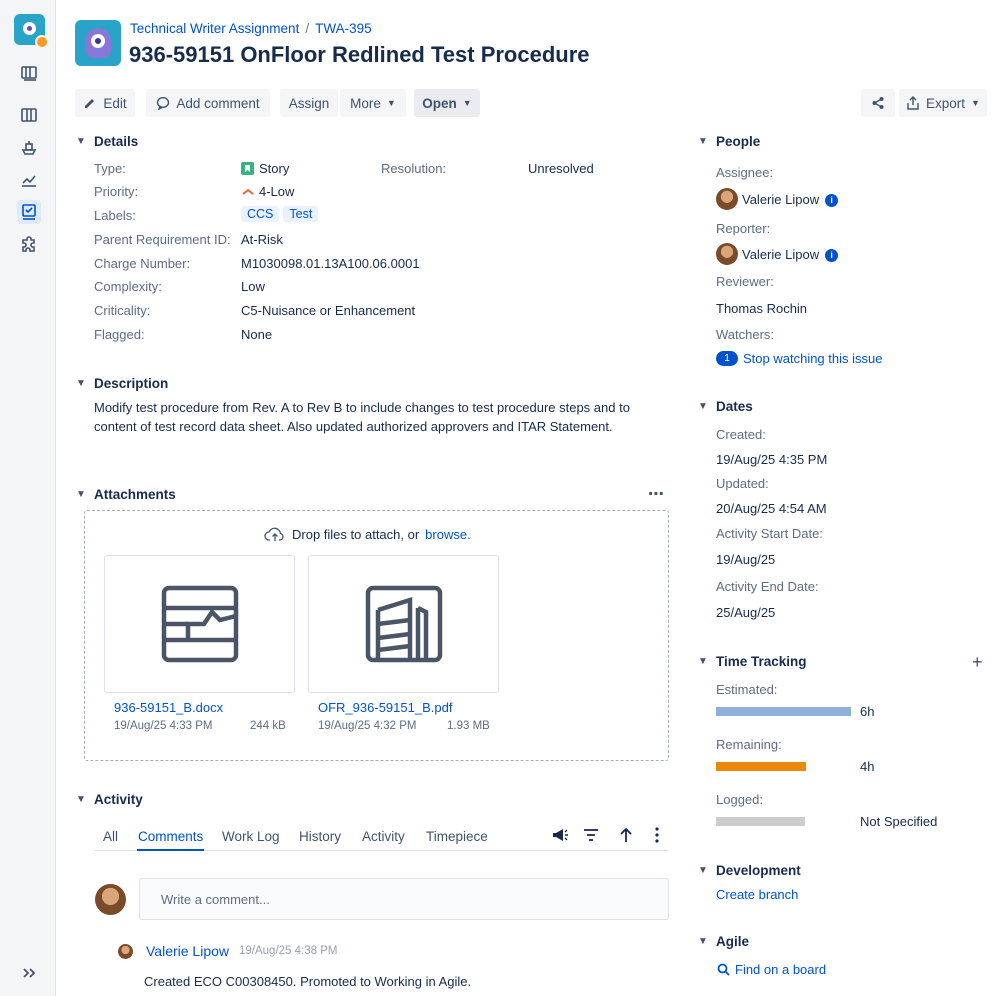 The width and height of the screenshot is (999, 996). Describe the element at coordinates (781, 254) in the screenshot. I see `reporter-name: Valerie Lipow` at that location.